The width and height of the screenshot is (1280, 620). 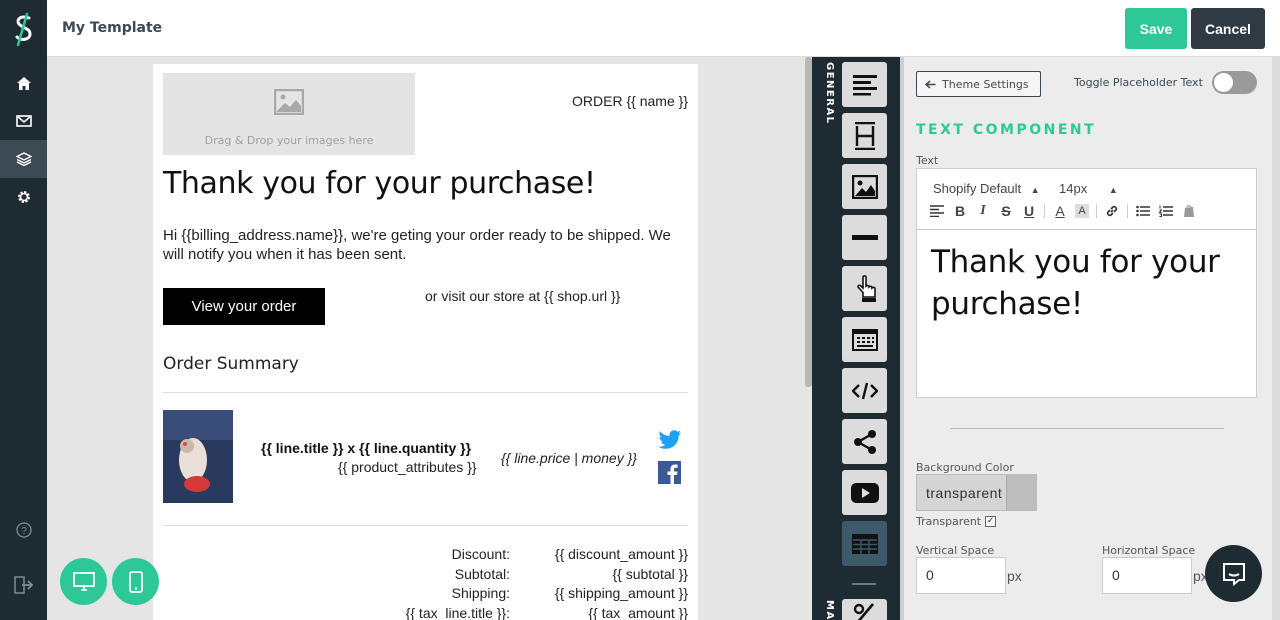 I want to click on color-swatch, so click(x=1021, y=492).